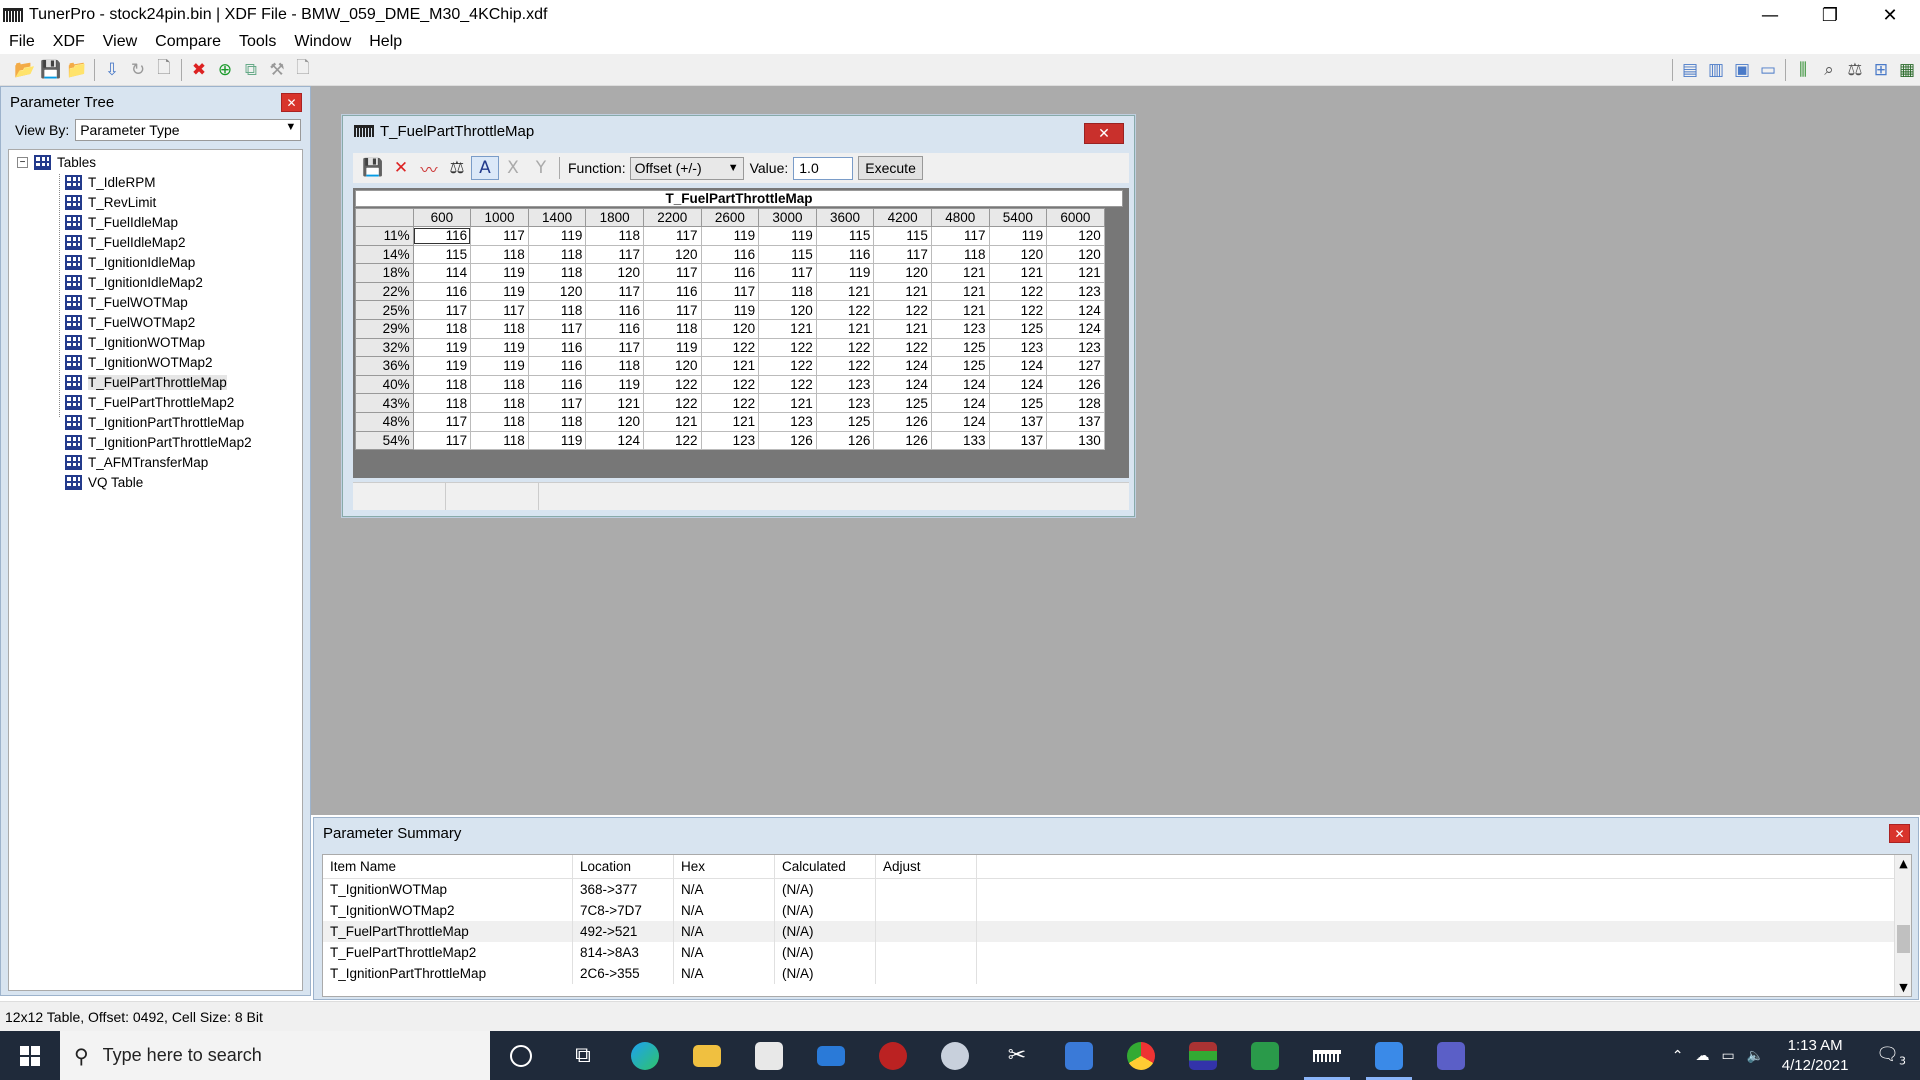  What do you see at coordinates (1117, 931) in the screenshot?
I see `summary-row: T_FuelPartThrottleMap 492->521 N/A (N/A)` at bounding box center [1117, 931].